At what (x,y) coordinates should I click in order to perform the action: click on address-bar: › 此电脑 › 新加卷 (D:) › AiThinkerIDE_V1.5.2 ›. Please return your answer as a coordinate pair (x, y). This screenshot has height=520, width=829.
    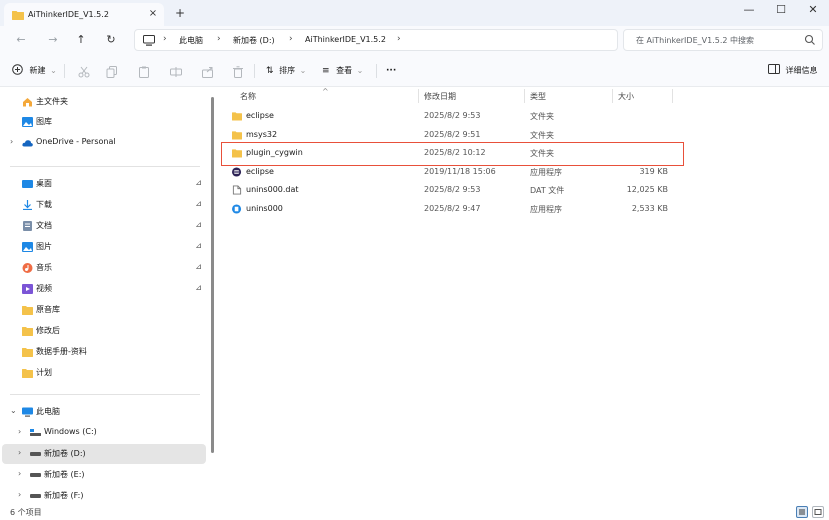
    Looking at the image, I should click on (376, 40).